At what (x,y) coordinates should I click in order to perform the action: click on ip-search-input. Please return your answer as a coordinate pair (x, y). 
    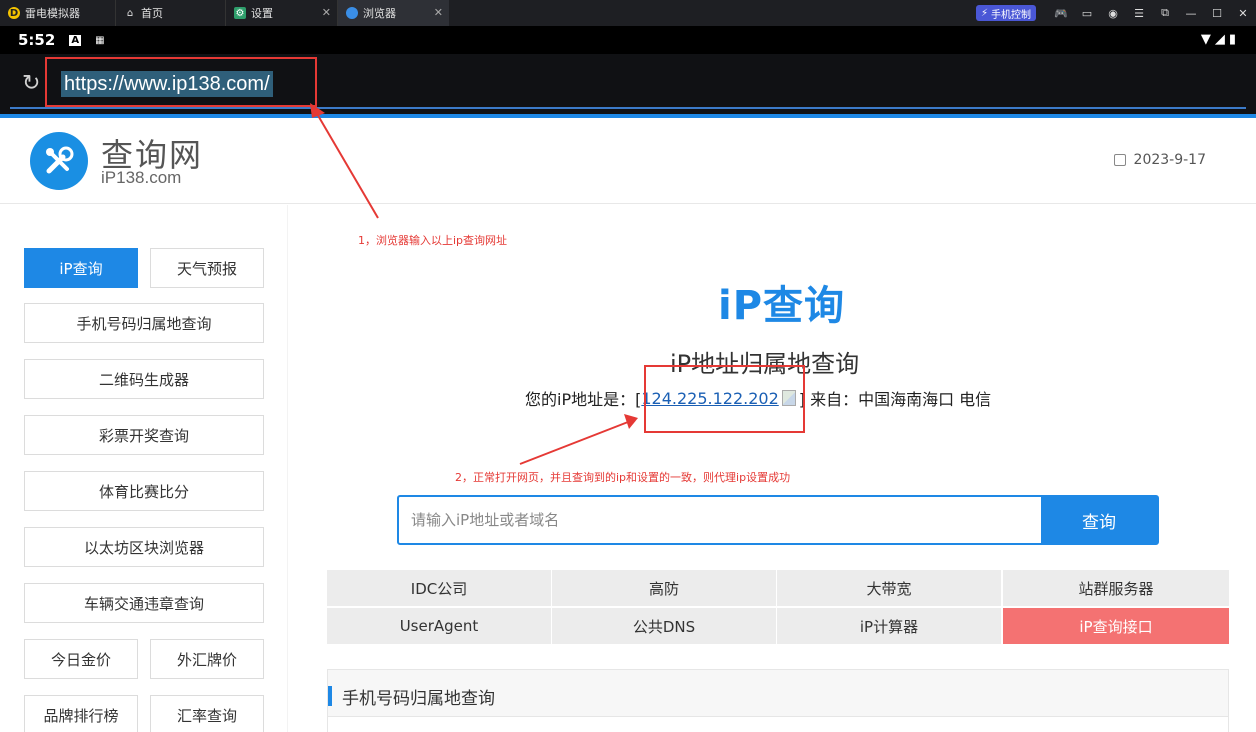
    Looking at the image, I should click on (720, 520).